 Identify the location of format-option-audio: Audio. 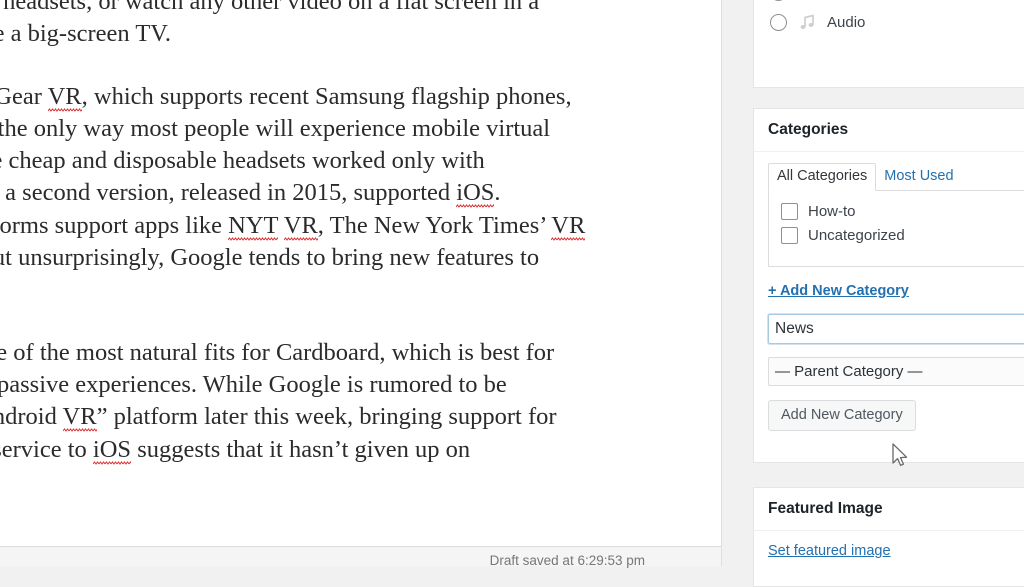
(889, 22).